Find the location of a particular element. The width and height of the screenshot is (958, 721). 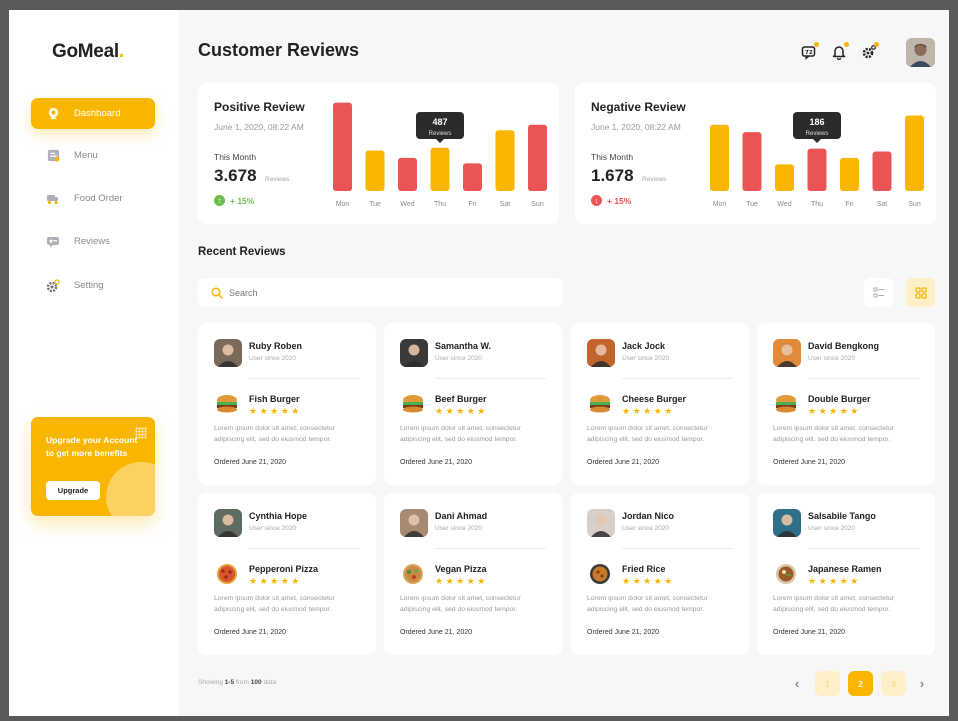

user-avatar is located at coordinates (920, 52).